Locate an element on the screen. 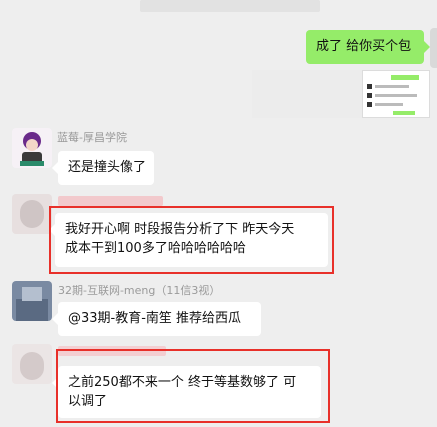 The image size is (437, 427). image-message is located at coordinates (341, 94).